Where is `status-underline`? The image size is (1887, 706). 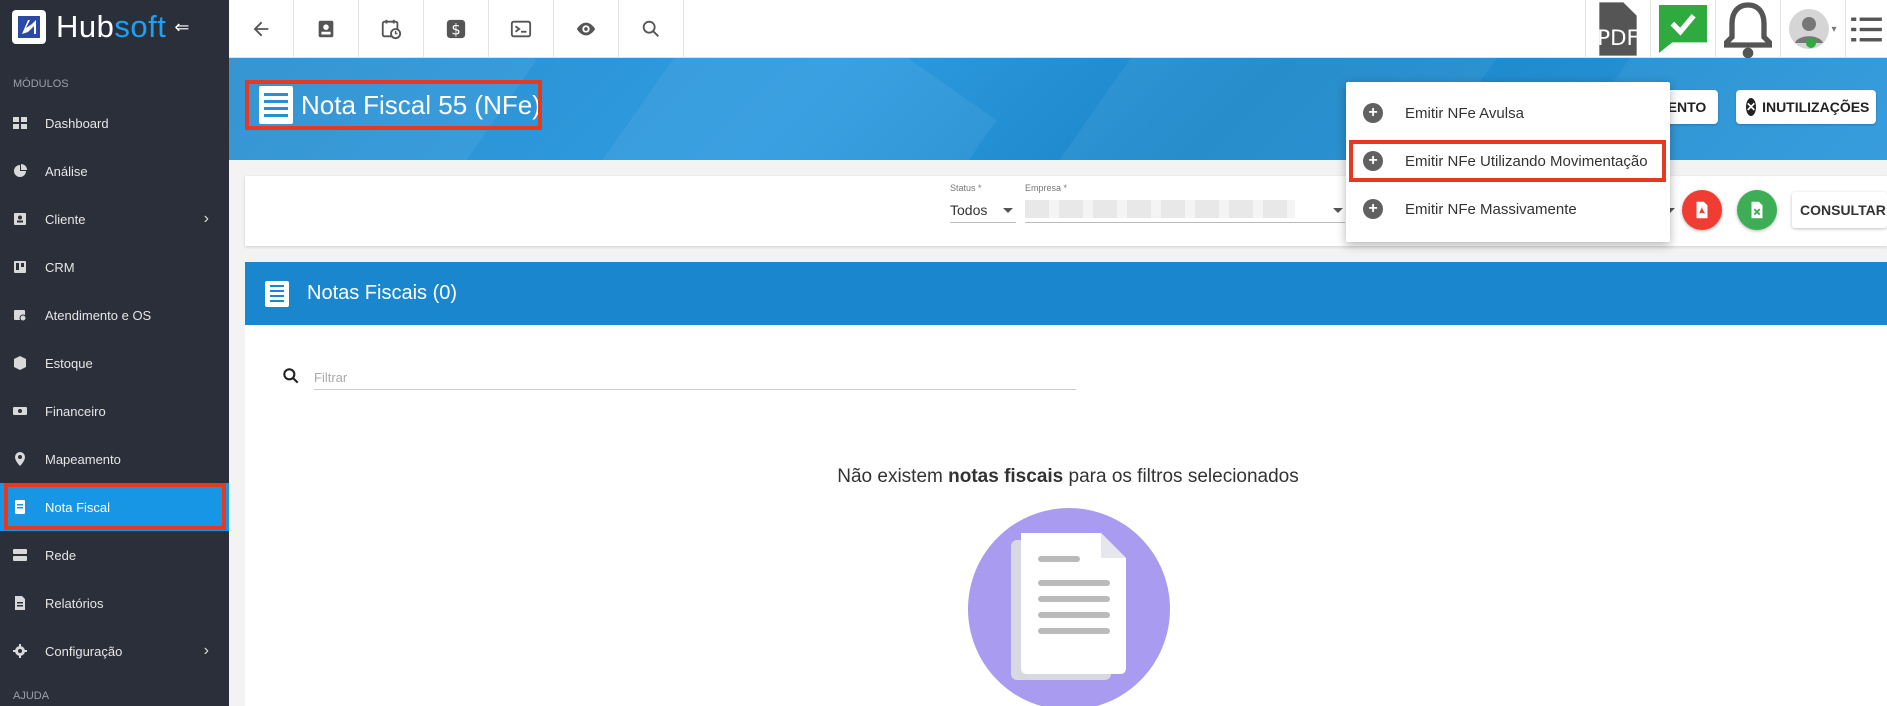 status-underline is located at coordinates (983, 222).